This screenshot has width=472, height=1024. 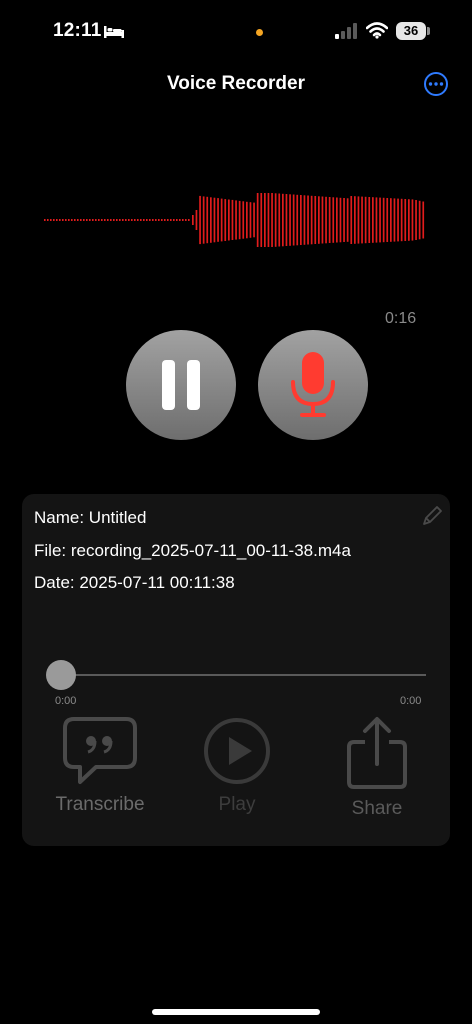 What do you see at coordinates (401, 318) in the screenshot?
I see `elapsed-time: 0:16` at bounding box center [401, 318].